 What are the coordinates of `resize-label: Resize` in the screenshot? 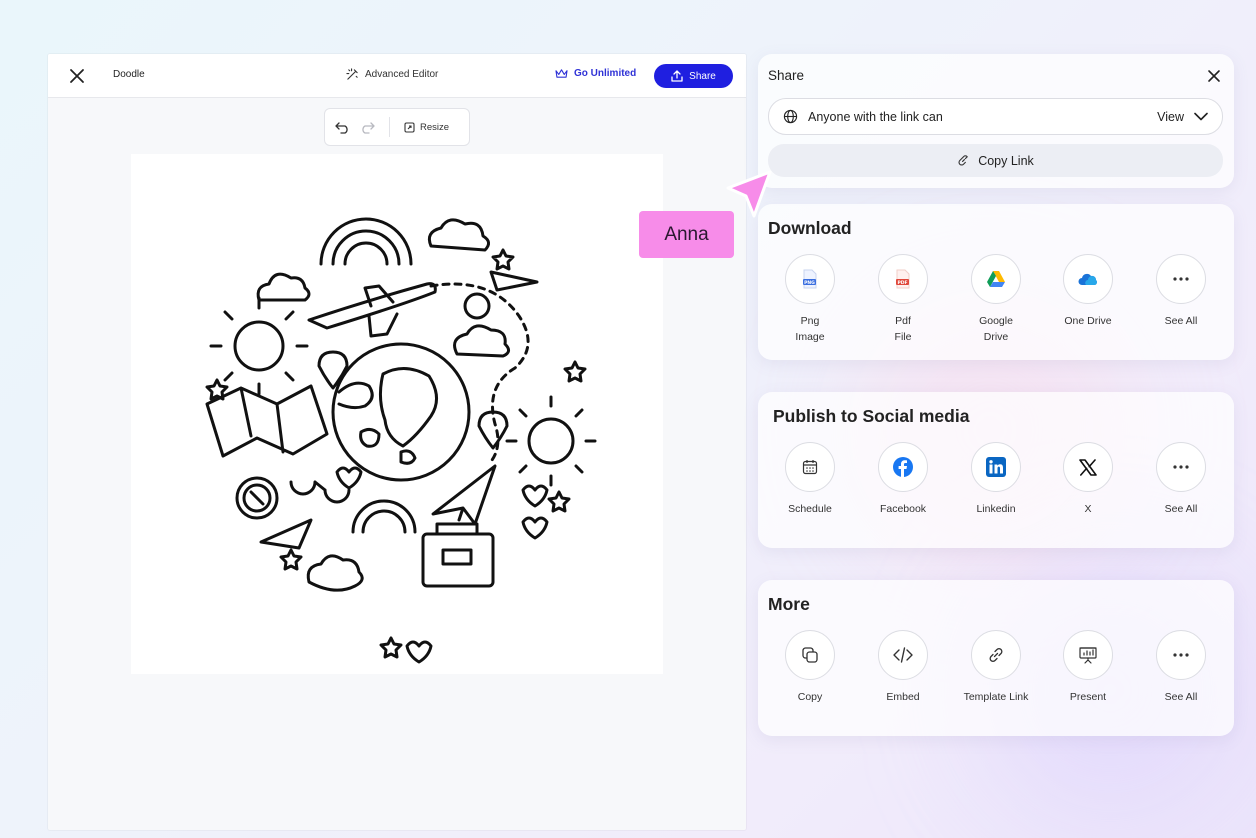 It's located at (435, 127).